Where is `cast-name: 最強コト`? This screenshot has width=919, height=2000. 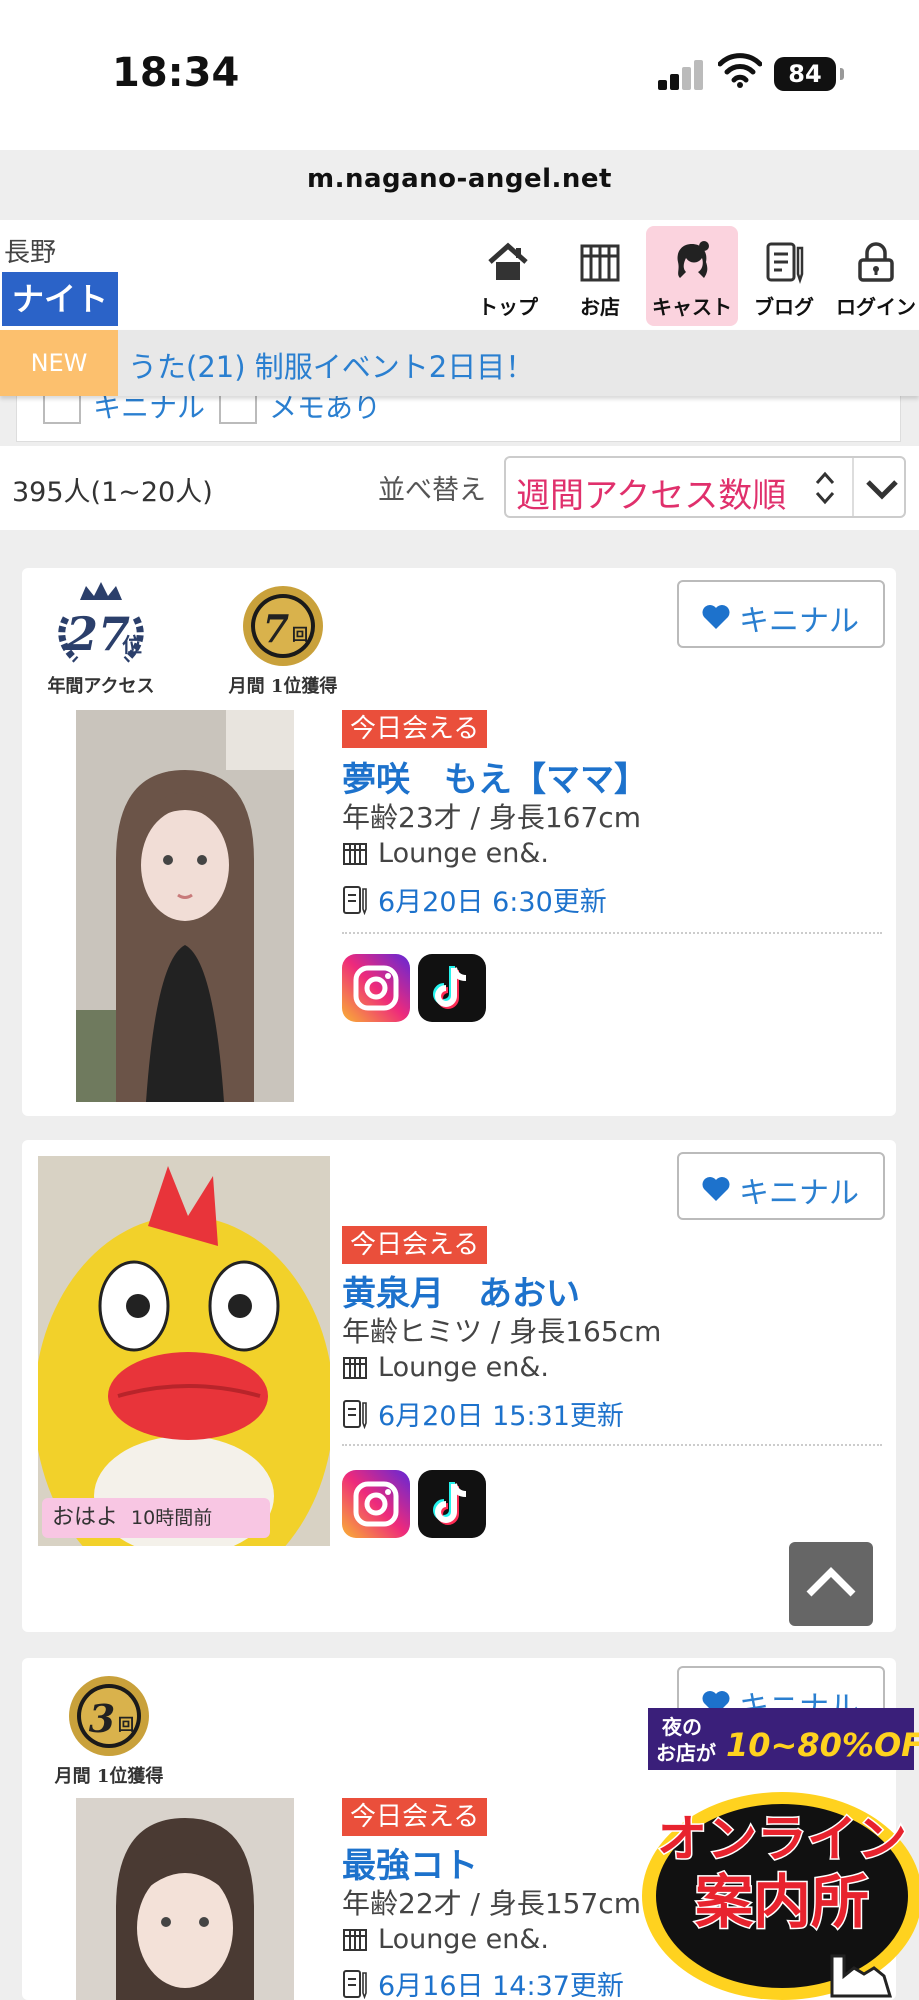 cast-name: 最強コト is located at coordinates (410, 1862).